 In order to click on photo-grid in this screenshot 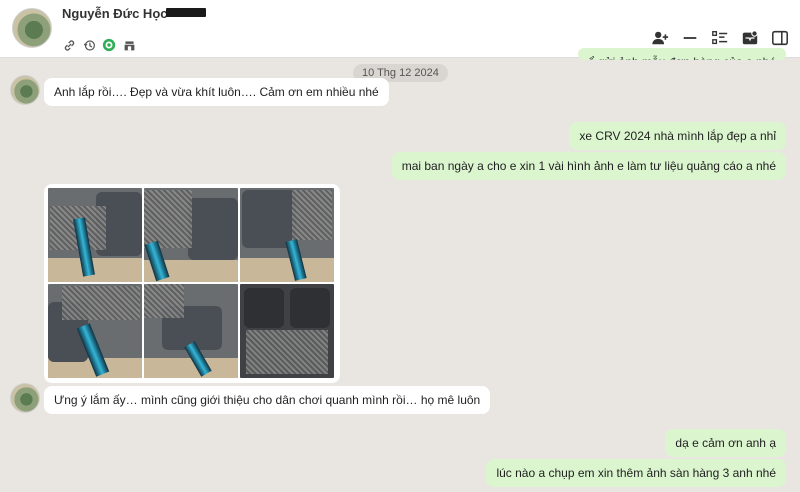, I will do `click(192, 283)`.